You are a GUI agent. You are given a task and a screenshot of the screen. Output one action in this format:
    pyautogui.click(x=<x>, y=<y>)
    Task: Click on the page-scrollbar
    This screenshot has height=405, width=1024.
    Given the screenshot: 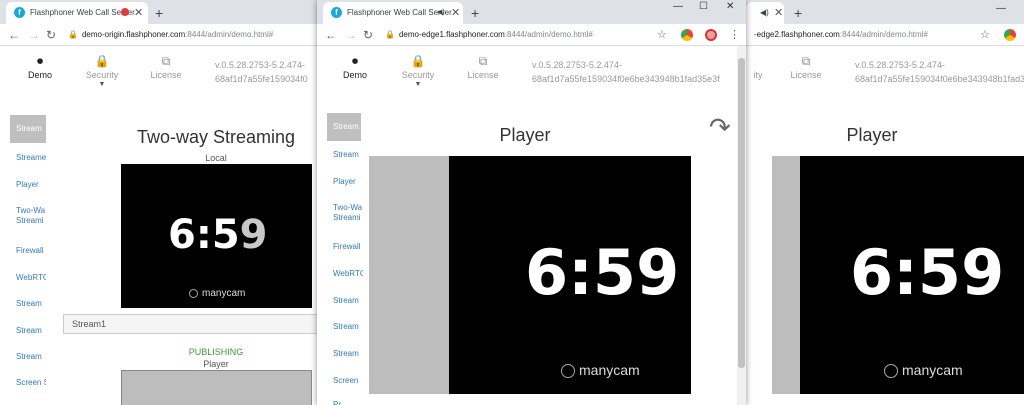 What is the action you would take?
    pyautogui.click(x=741, y=225)
    